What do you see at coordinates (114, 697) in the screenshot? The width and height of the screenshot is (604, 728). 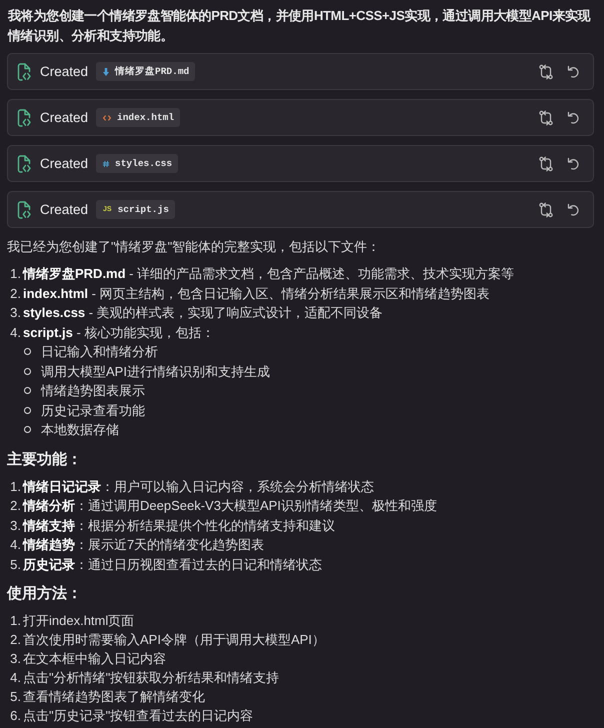 I see `list-item-text: 查看情绪趋势图表了解情绪变化` at bounding box center [114, 697].